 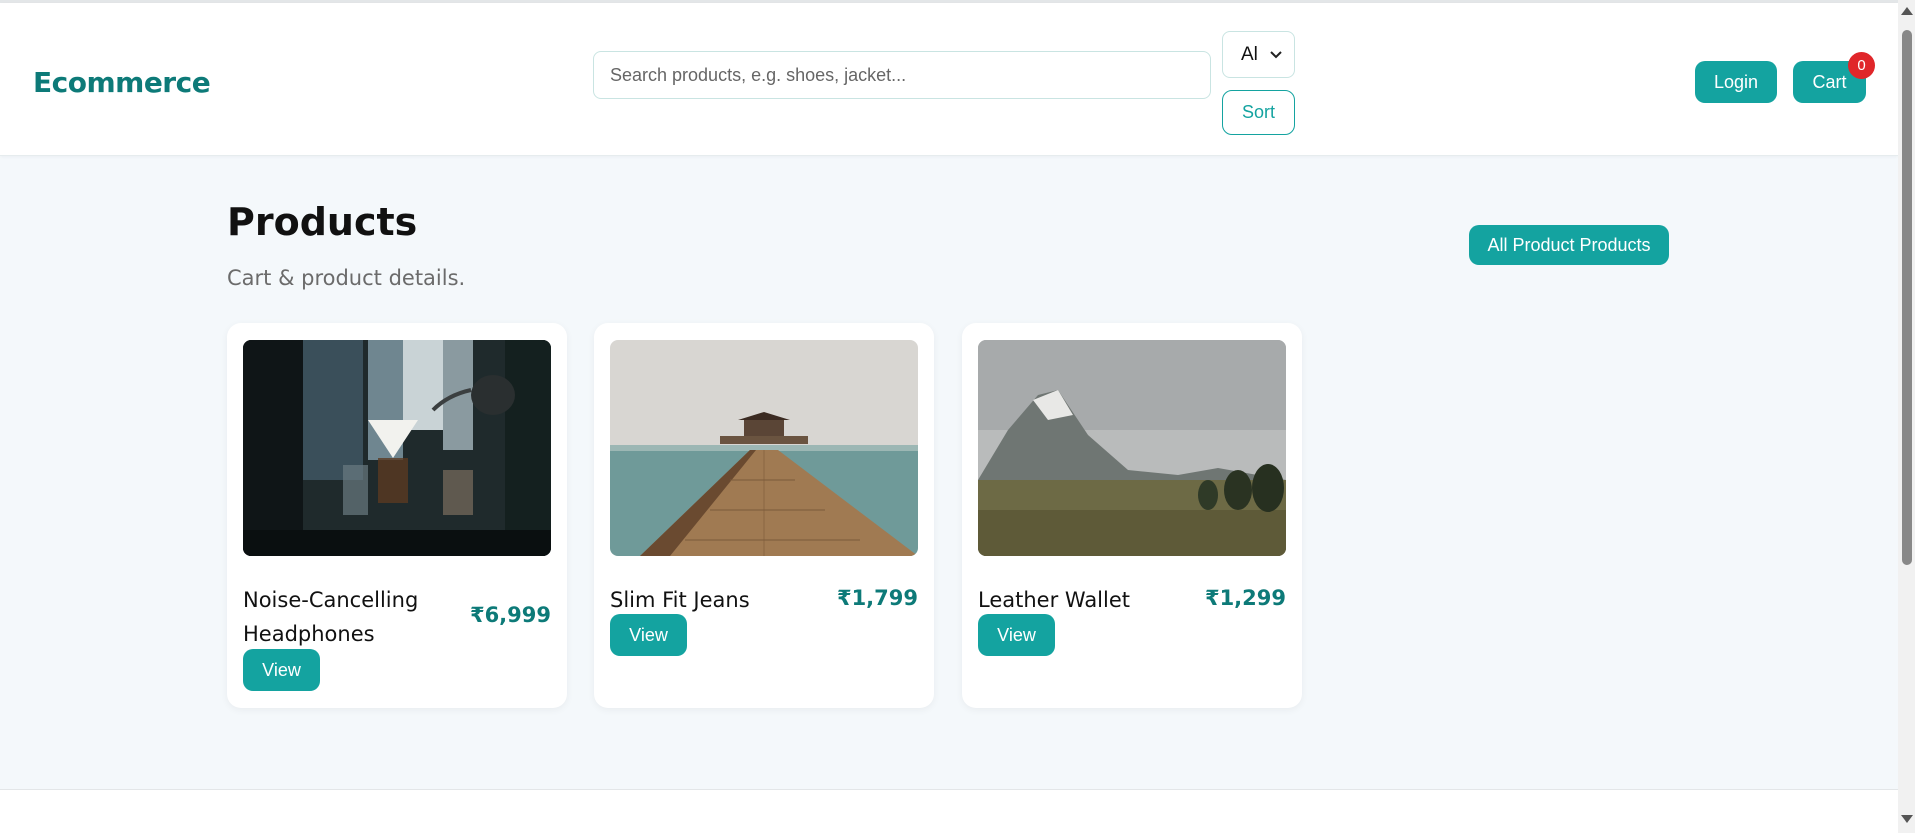 What do you see at coordinates (1258, 112) in the screenshot?
I see `sort-button: Sort` at bounding box center [1258, 112].